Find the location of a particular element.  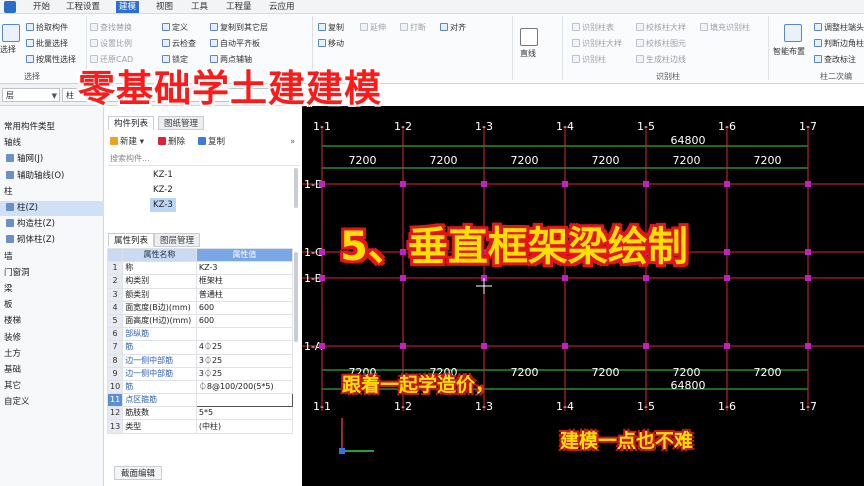

section-edit-button: 截面编辑 is located at coordinates (138, 473).